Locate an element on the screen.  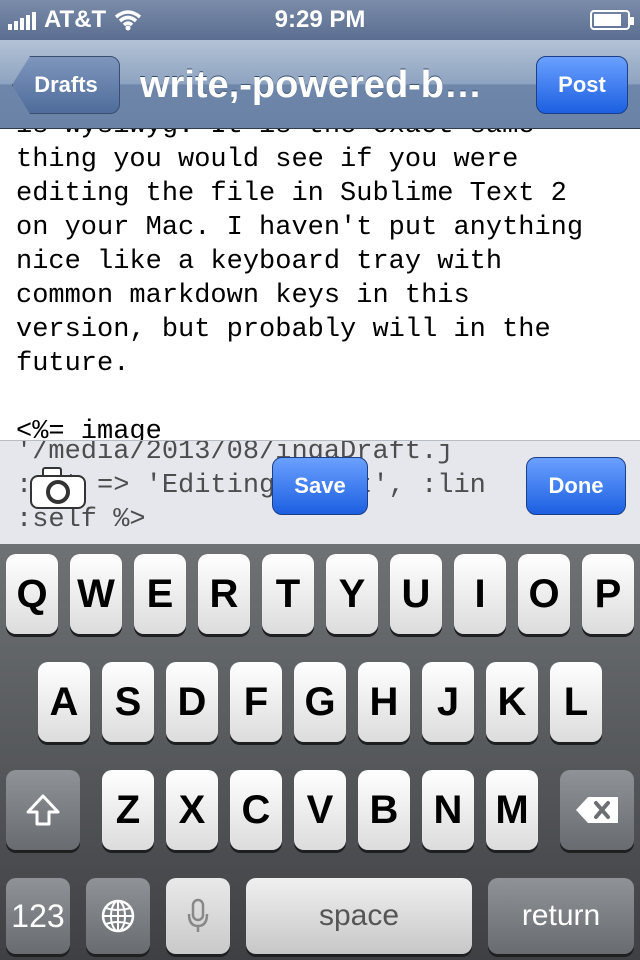
post-button: Post is located at coordinates (582, 85).